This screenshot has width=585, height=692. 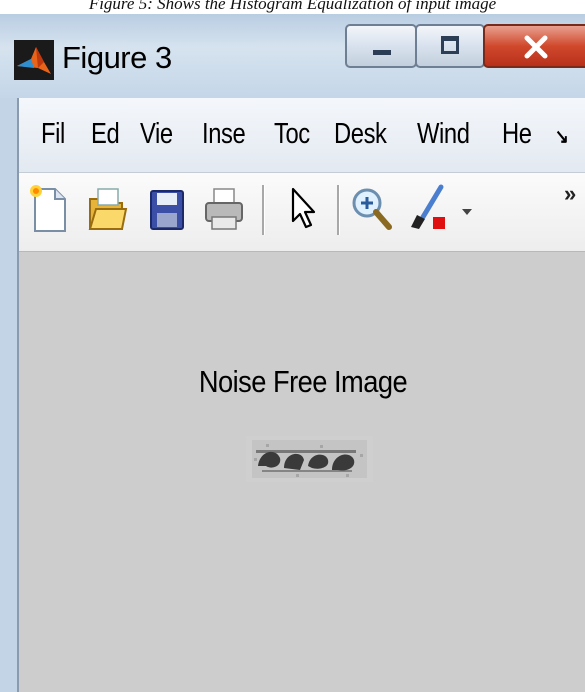 I want to click on toolbar-overflow-icon: », so click(x=570, y=194).